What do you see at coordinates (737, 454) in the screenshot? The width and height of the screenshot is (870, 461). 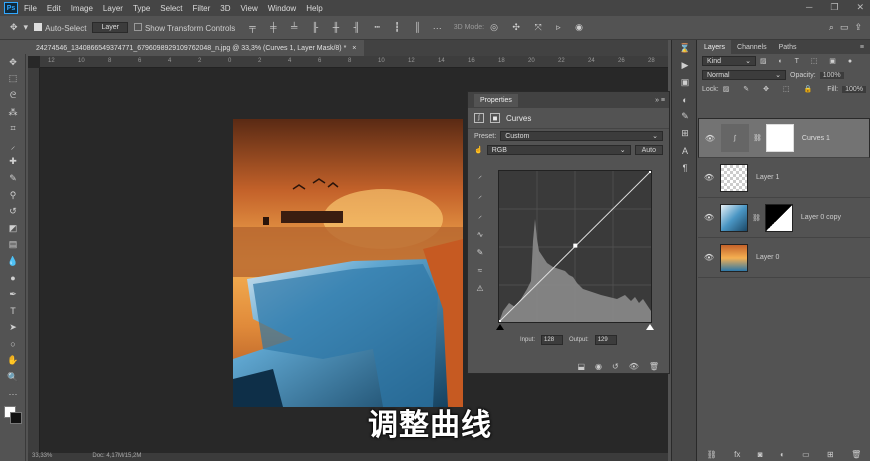 I see `fx-icon: fx` at bounding box center [737, 454].